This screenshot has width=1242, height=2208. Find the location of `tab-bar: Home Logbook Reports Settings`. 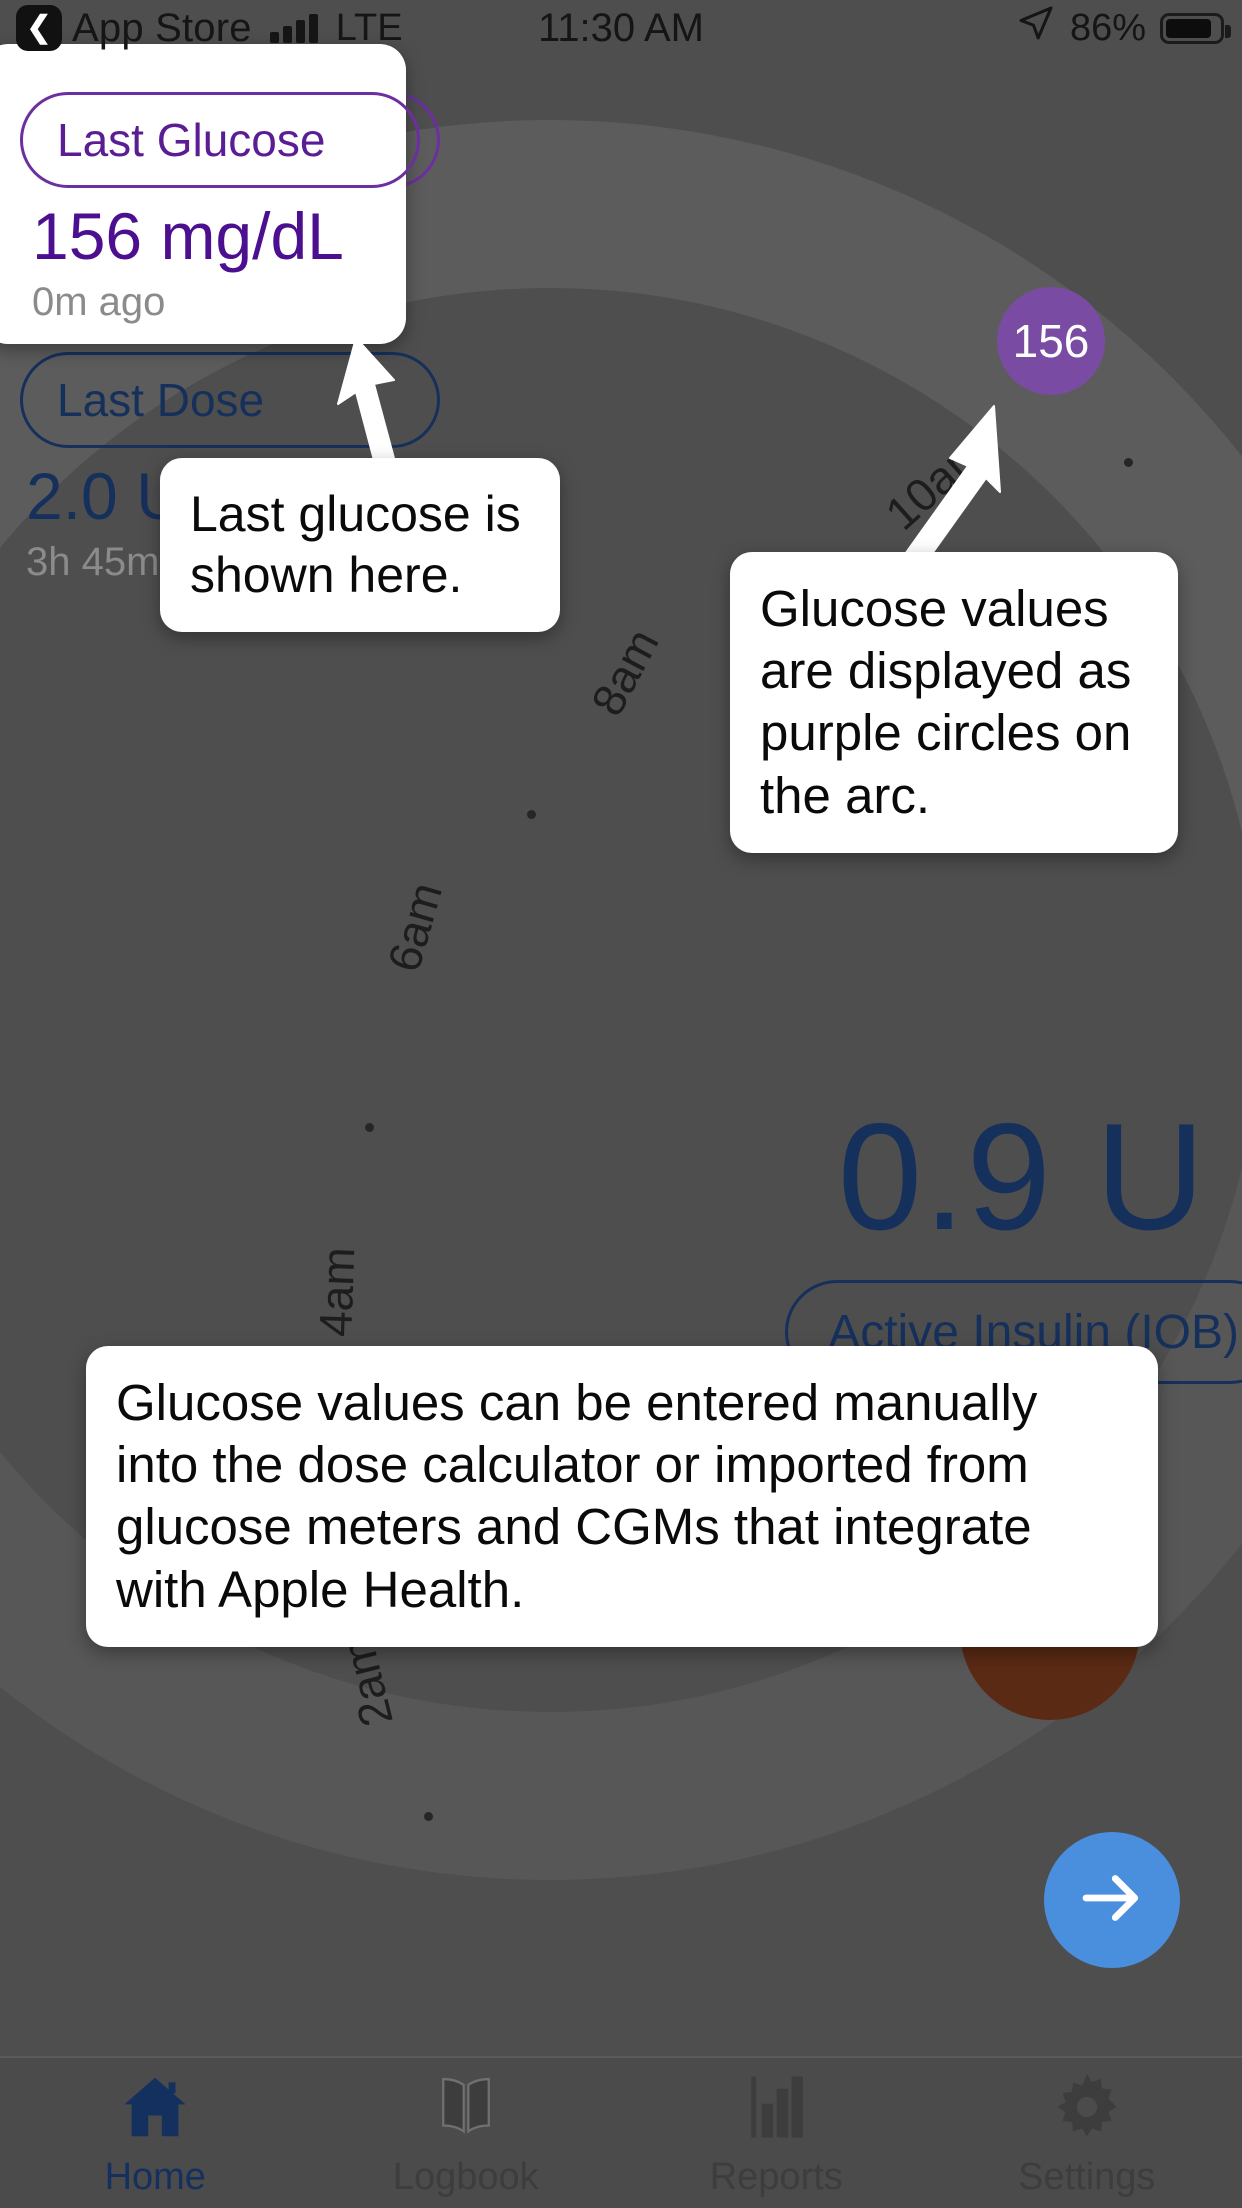

tab-bar: Home Logbook Reports Settings is located at coordinates (621, 2132).